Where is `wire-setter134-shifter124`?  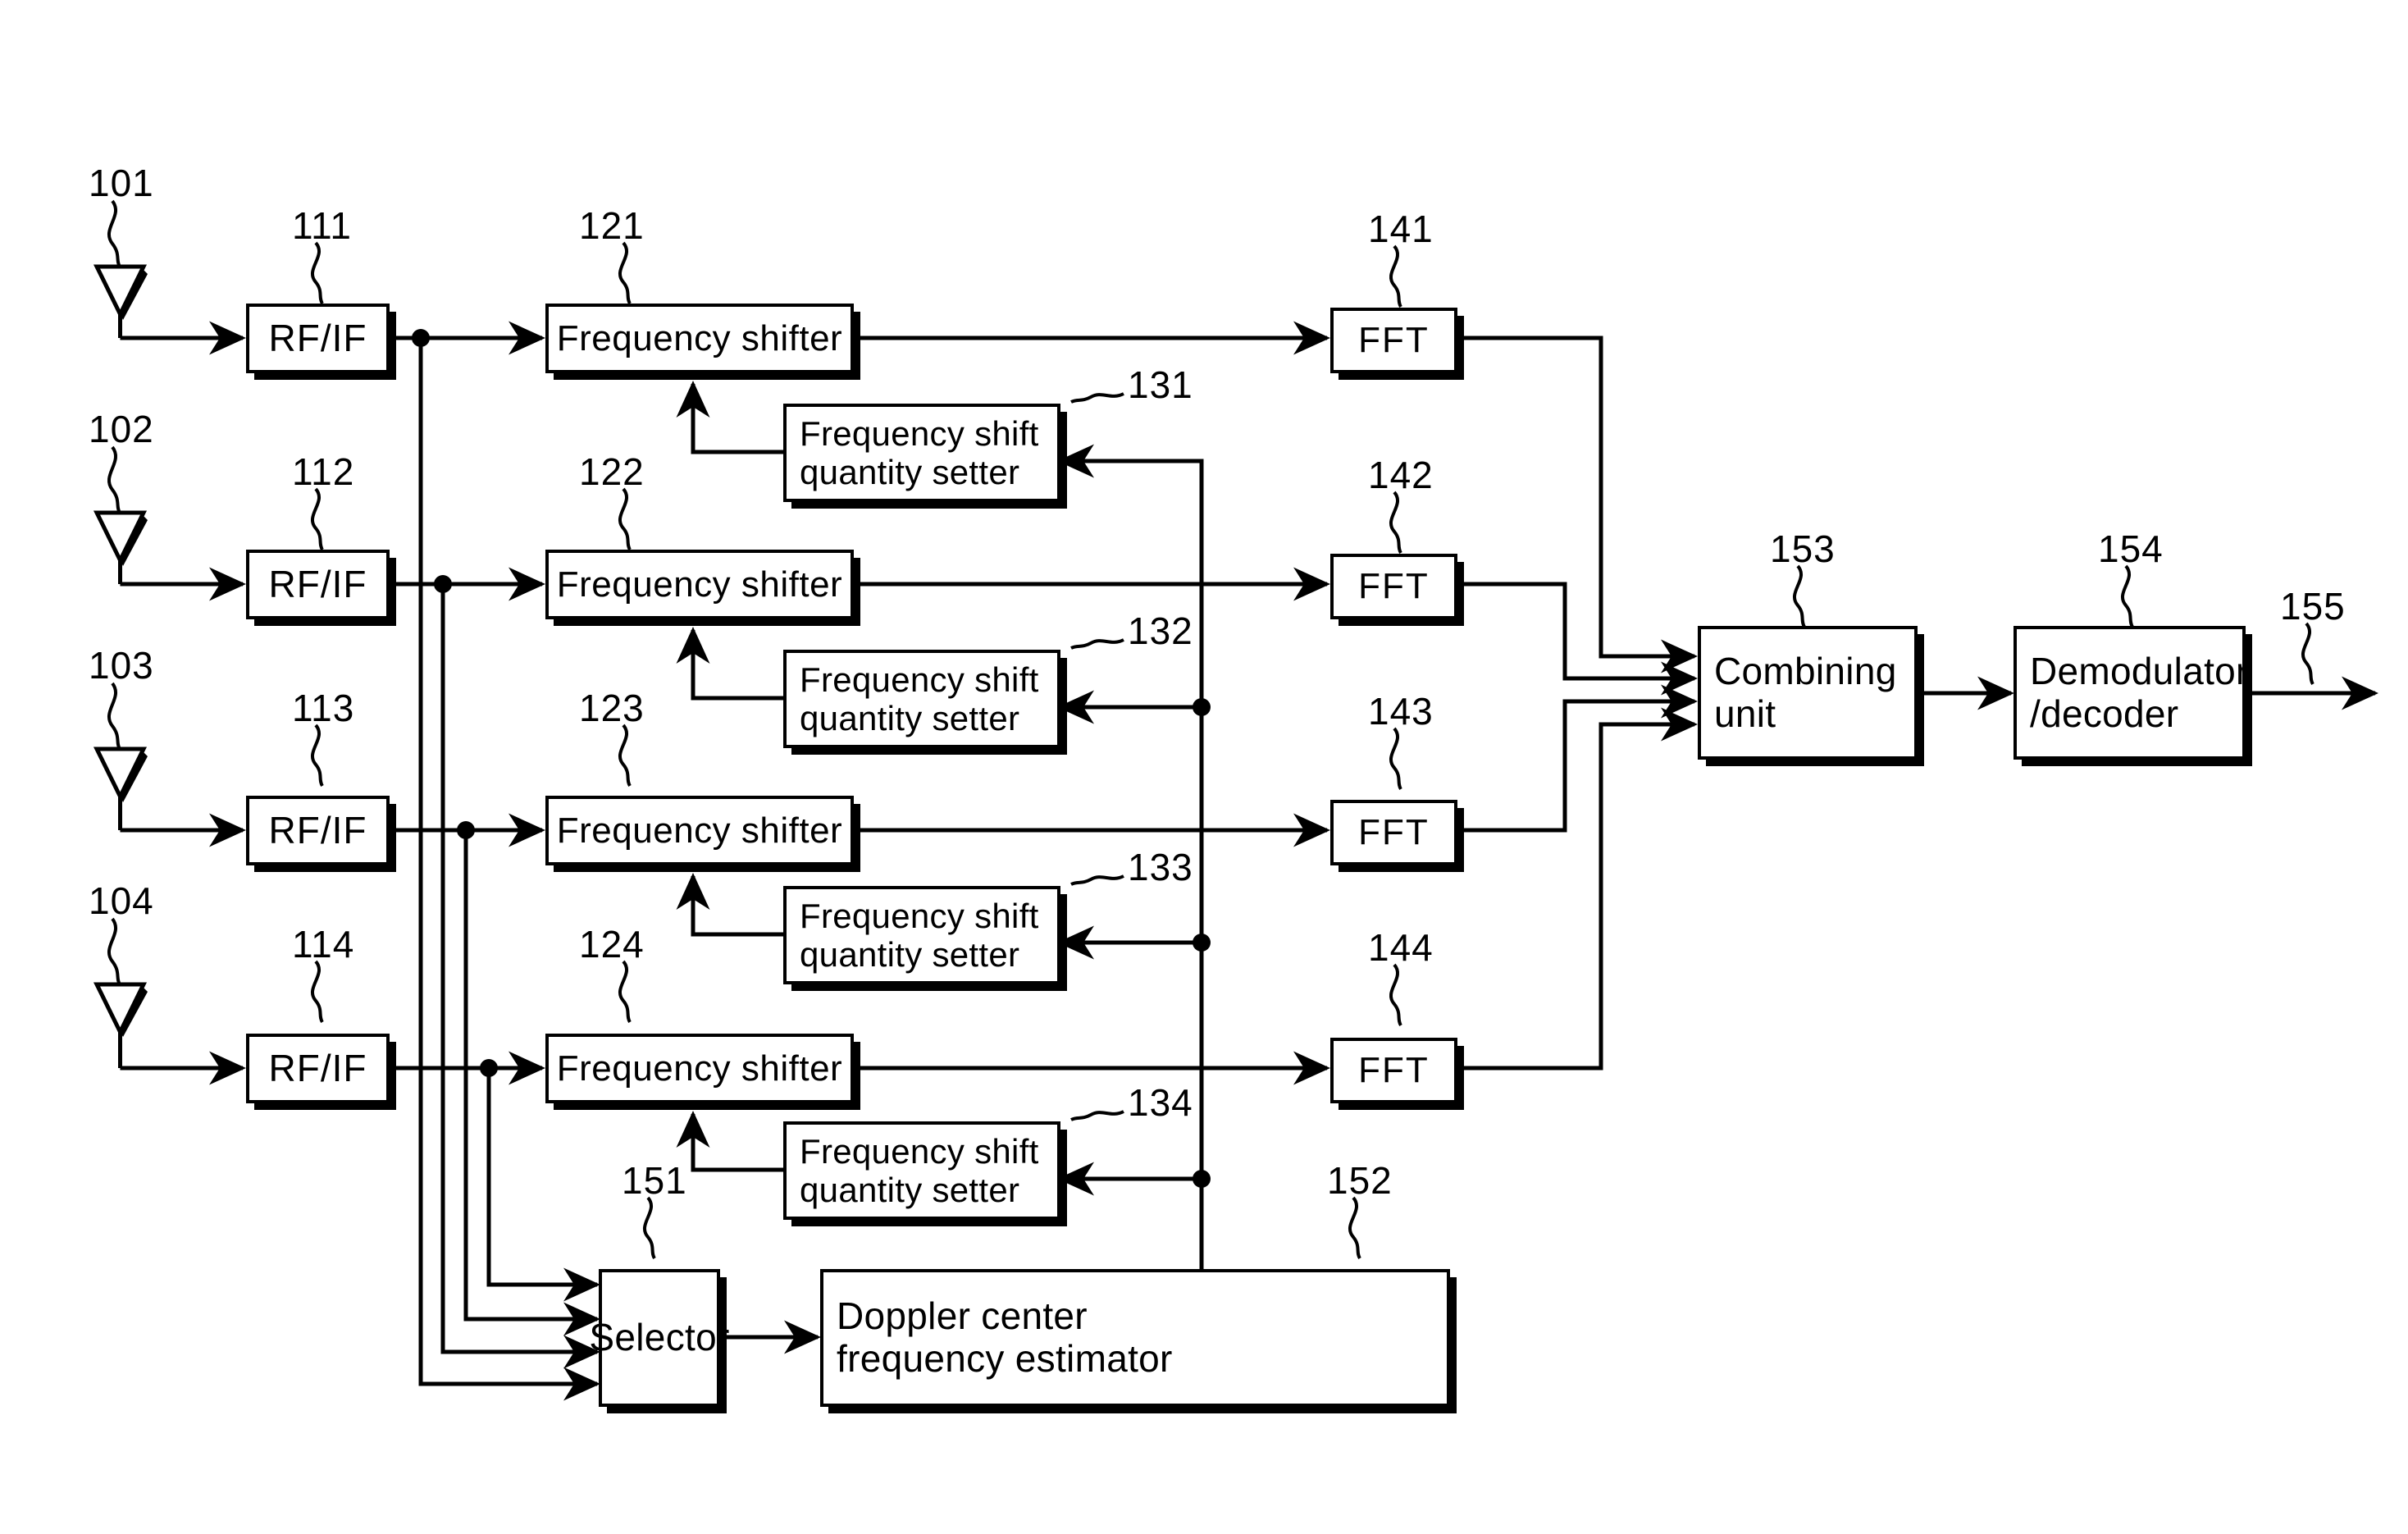
wire-setter134-shifter124 is located at coordinates (730, 1141).